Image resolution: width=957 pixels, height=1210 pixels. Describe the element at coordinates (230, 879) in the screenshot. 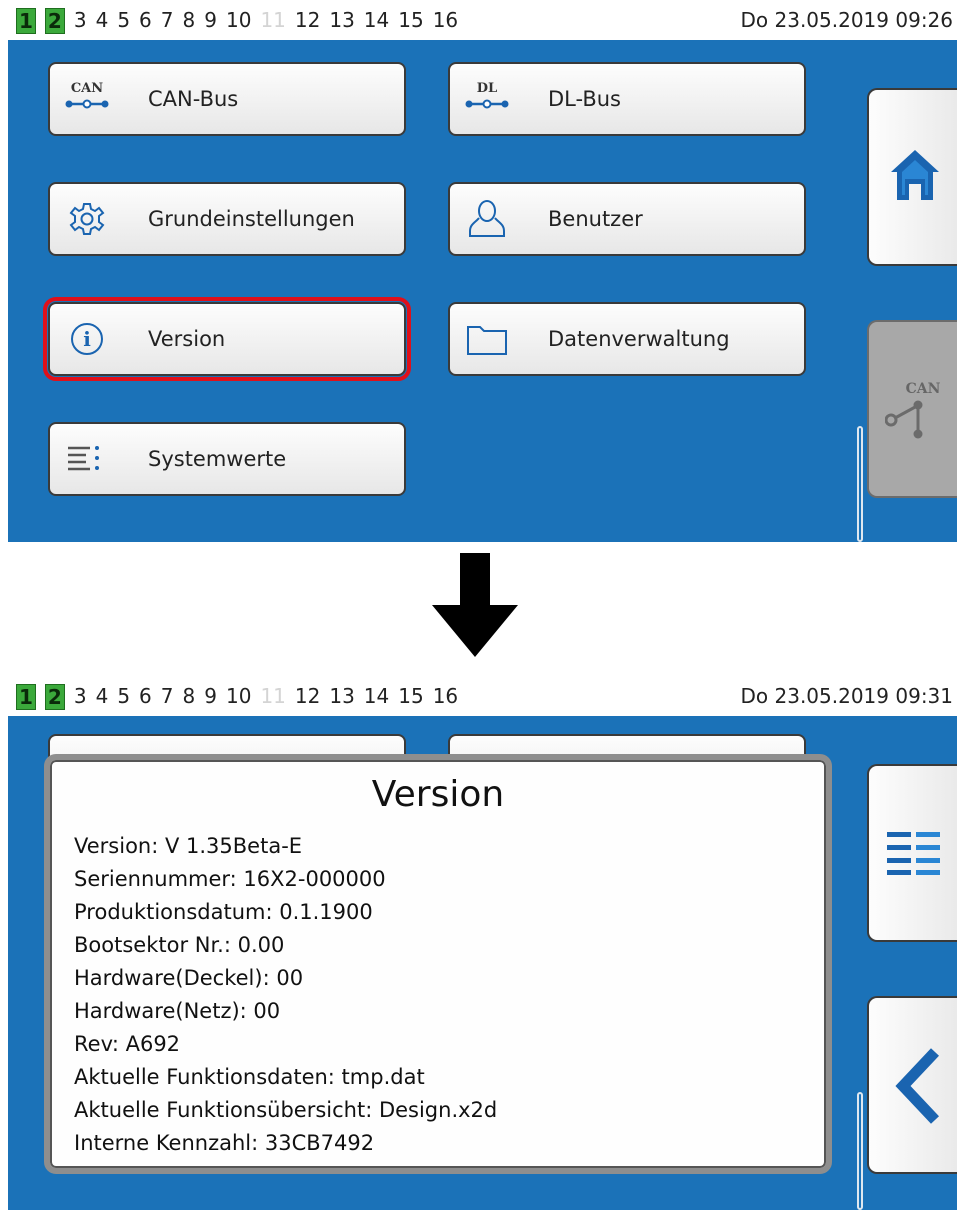

I see `info-line: Seriennummer: 16X2-000000` at that location.